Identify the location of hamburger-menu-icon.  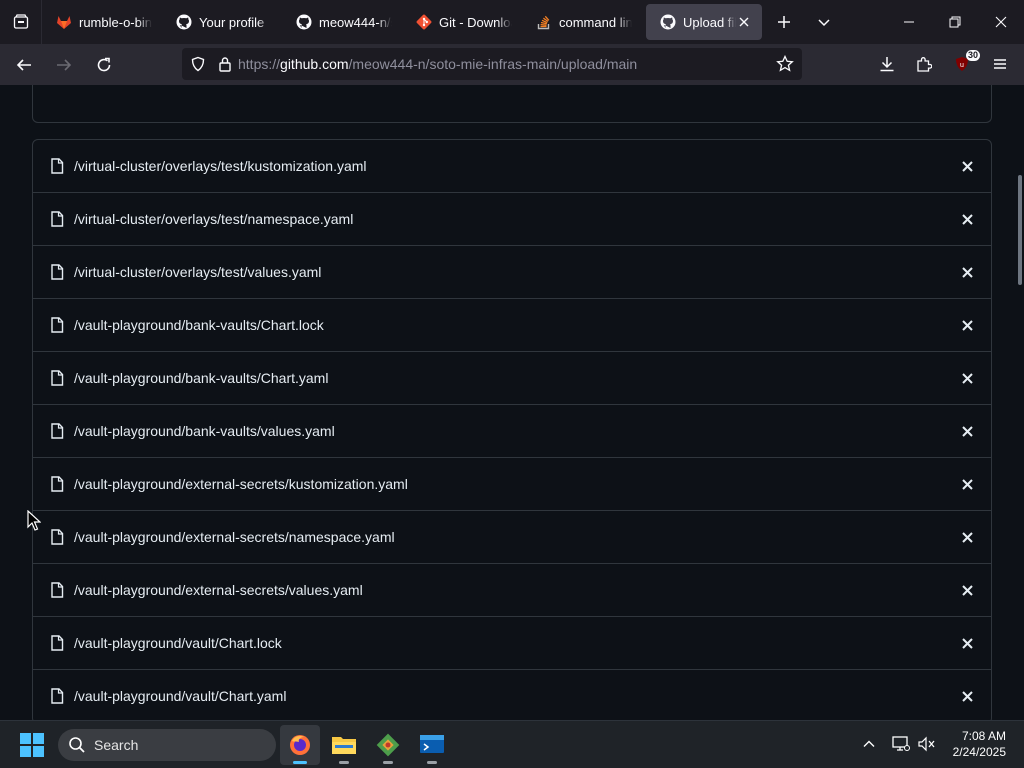
(1000, 64).